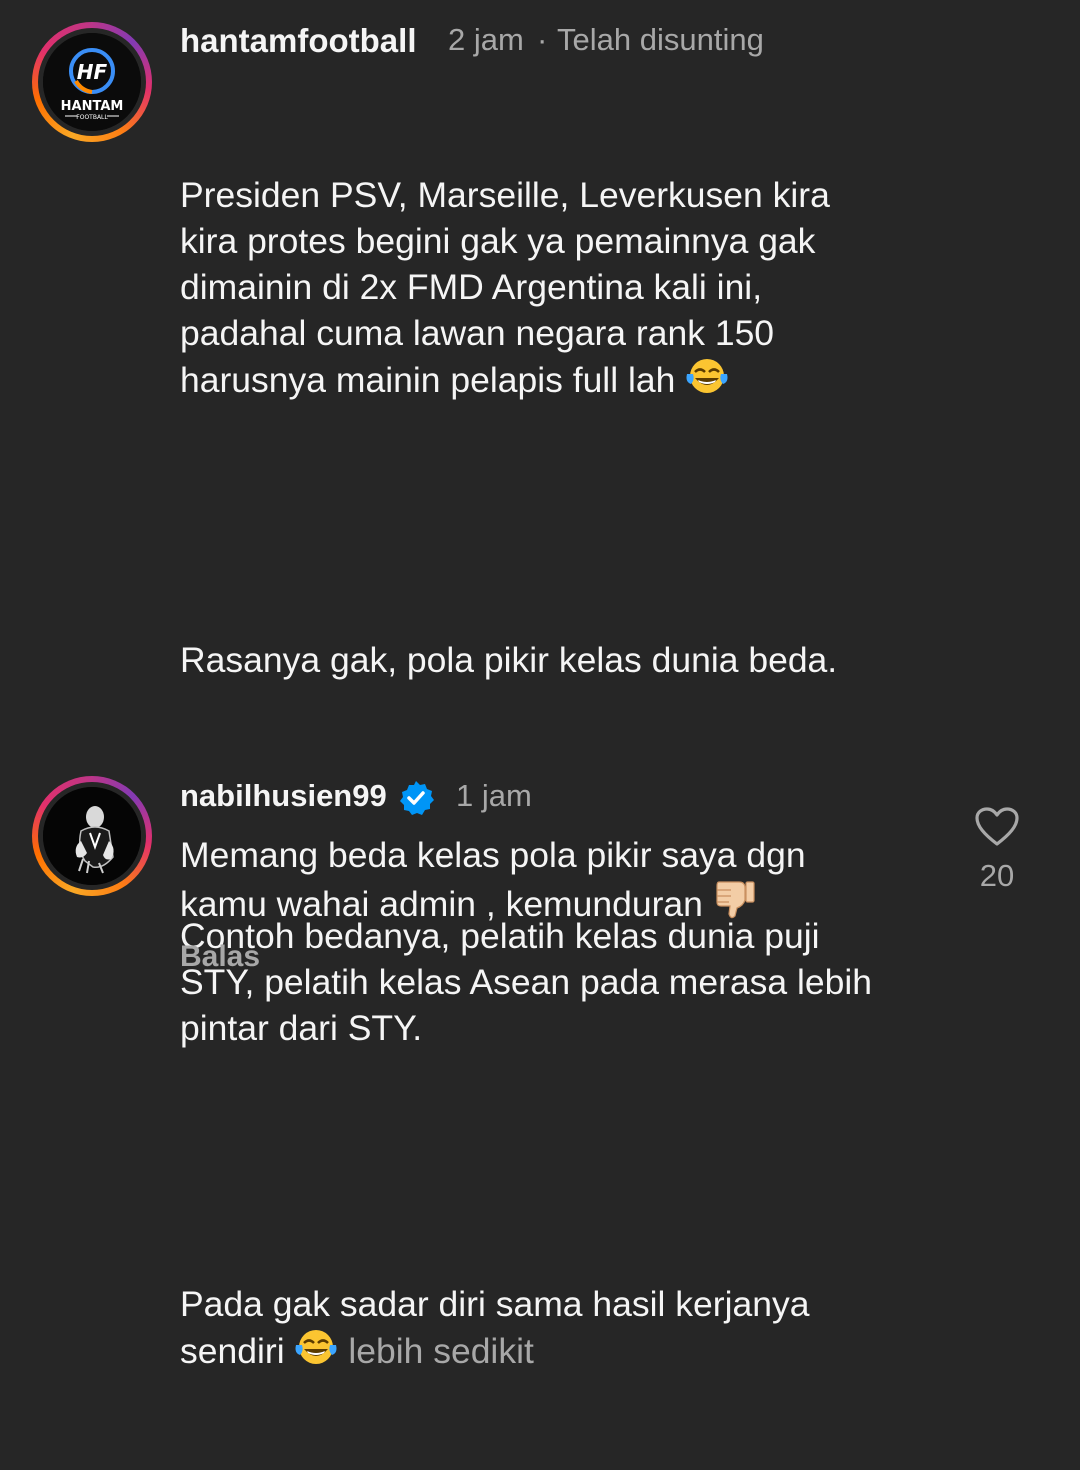 The height and width of the screenshot is (1470, 1080). I want to click on avatar-hantamfootball: HF HANTAM FOOTBALL, so click(92, 82).